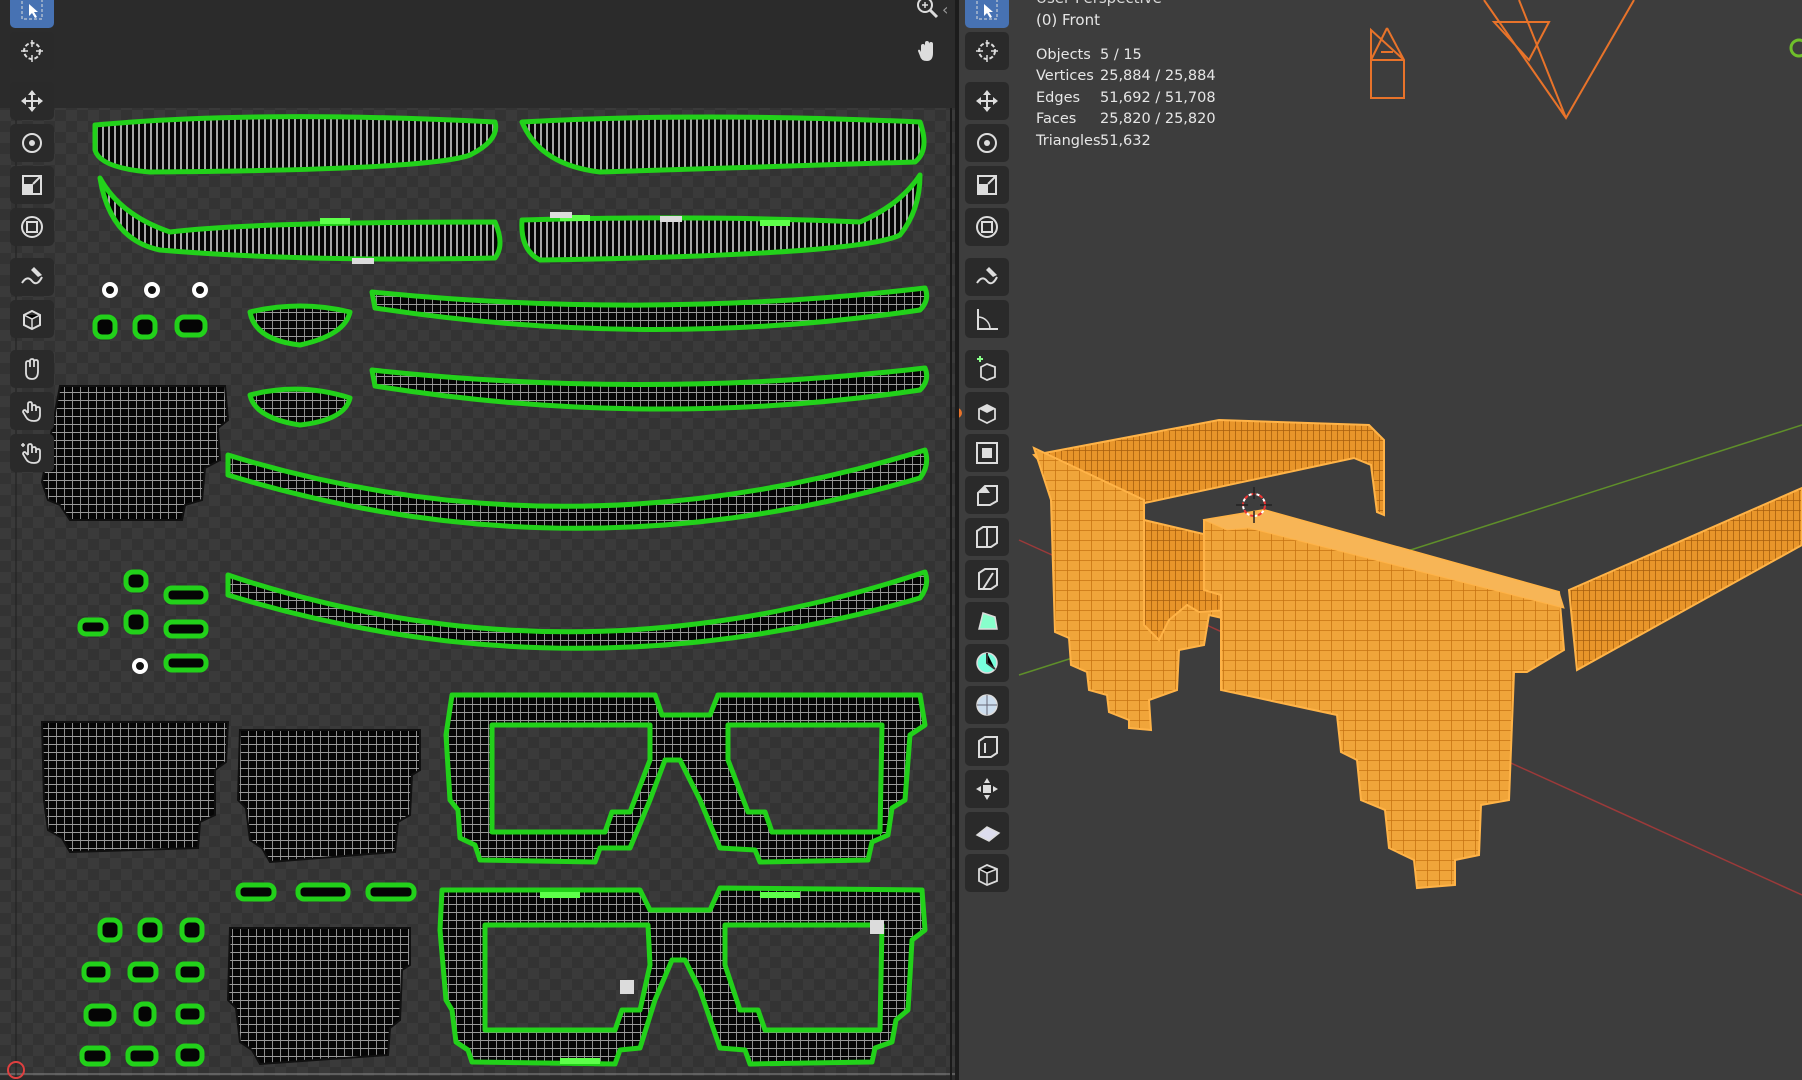 This screenshot has width=1802, height=1080. Describe the element at coordinates (1099, 4) in the screenshot. I see `view-name: User Perspective` at that location.